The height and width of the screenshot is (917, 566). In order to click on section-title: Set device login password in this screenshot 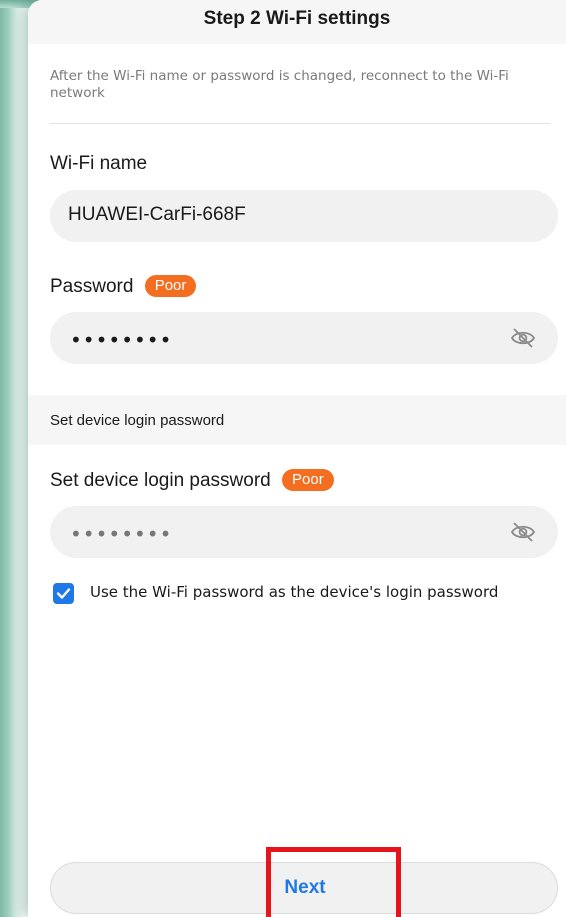, I will do `click(137, 420)`.